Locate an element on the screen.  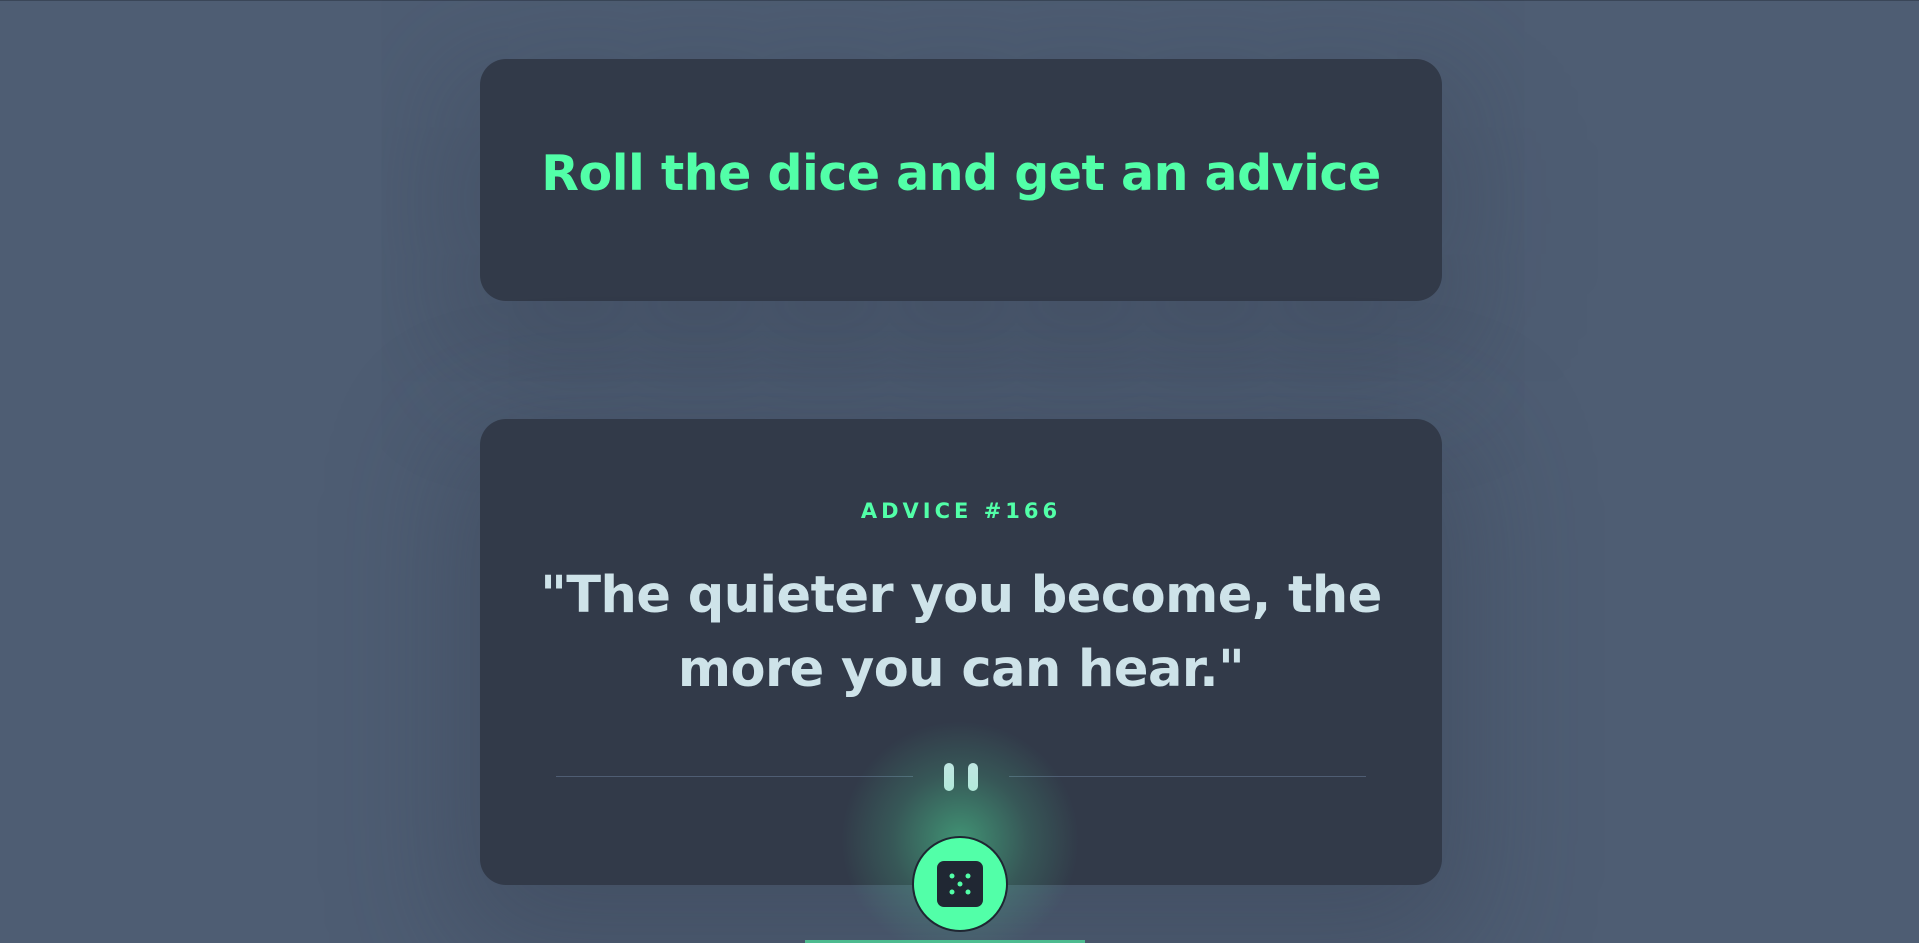
advice-id-label: ADVICE #166 is located at coordinates (961, 511).